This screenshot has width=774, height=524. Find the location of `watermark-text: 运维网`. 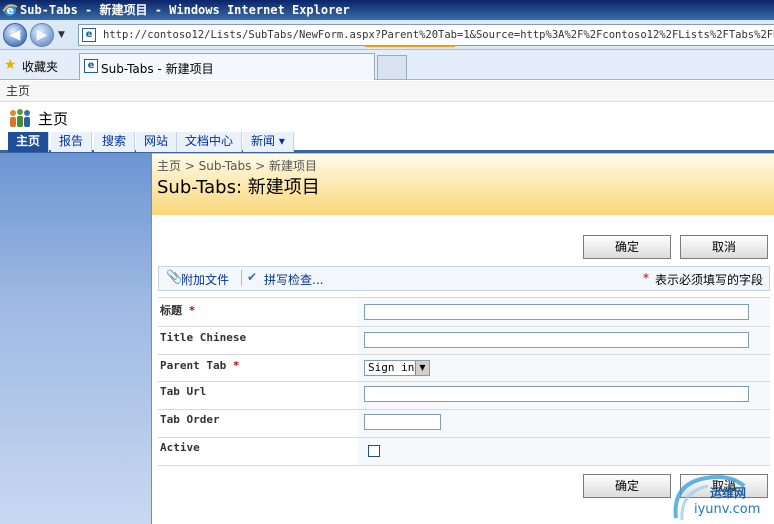

watermark-text: 运维网 is located at coordinates (728, 493).